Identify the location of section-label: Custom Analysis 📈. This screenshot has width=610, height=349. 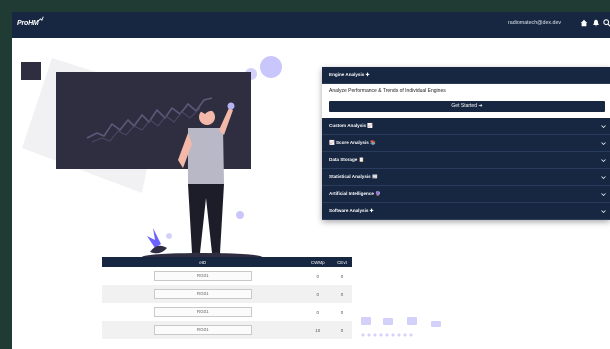
(351, 125).